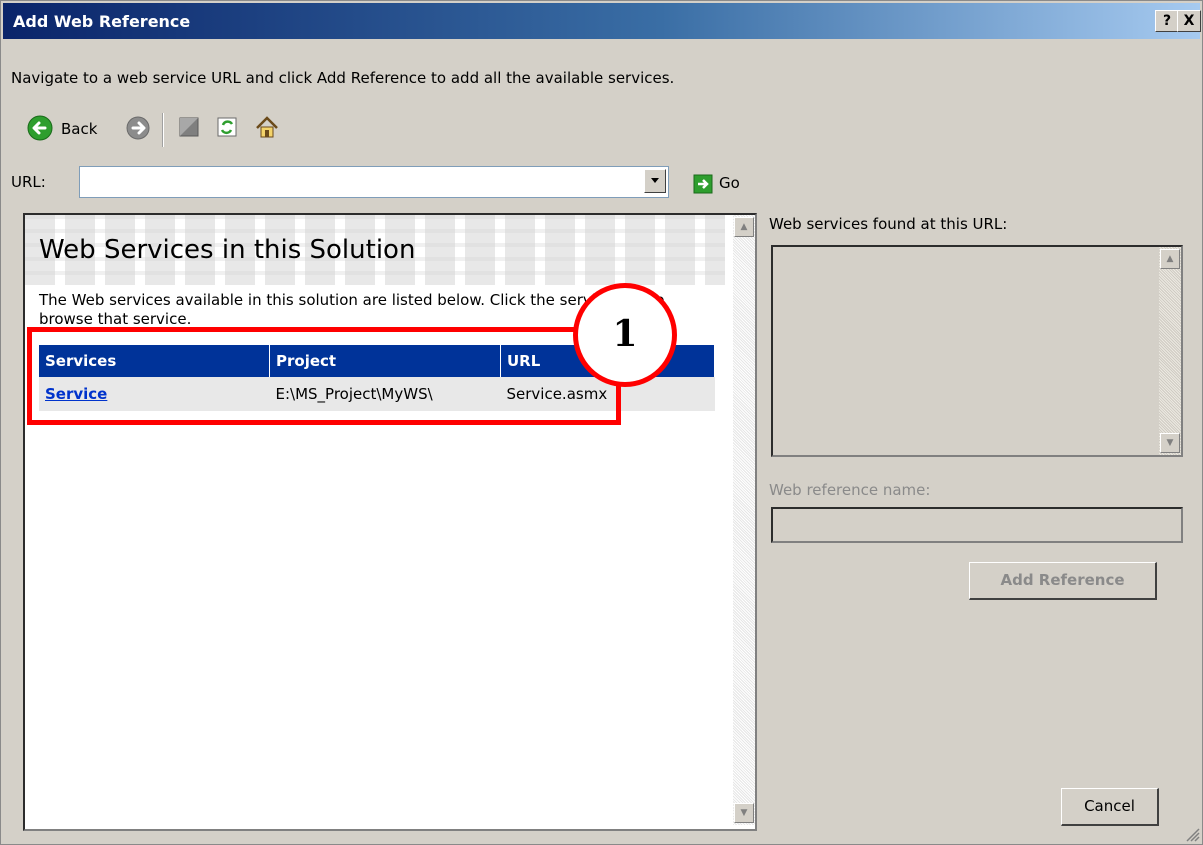 The width and height of the screenshot is (1203, 845). Describe the element at coordinates (703, 184) in the screenshot. I see `go-arrow-icon` at that location.